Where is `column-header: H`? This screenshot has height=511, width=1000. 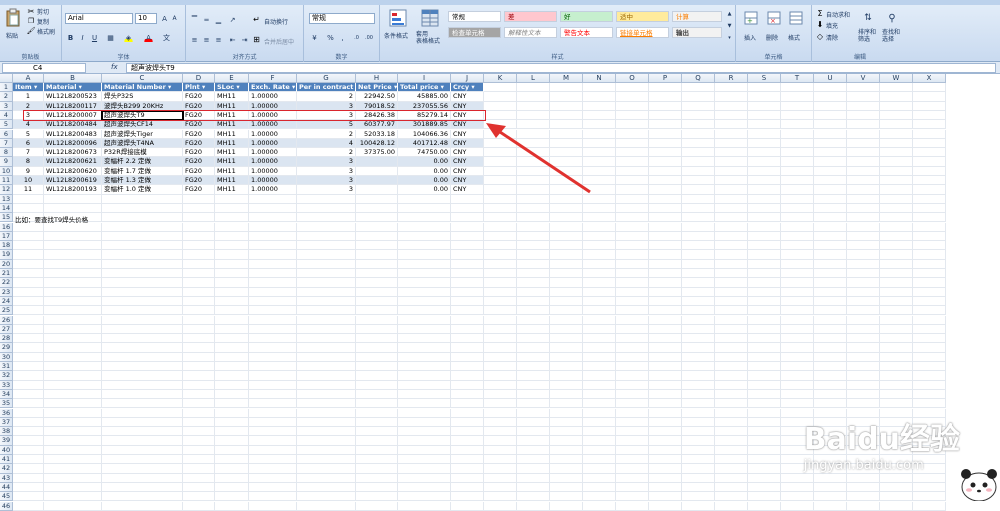
column-header: H is located at coordinates (377, 78).